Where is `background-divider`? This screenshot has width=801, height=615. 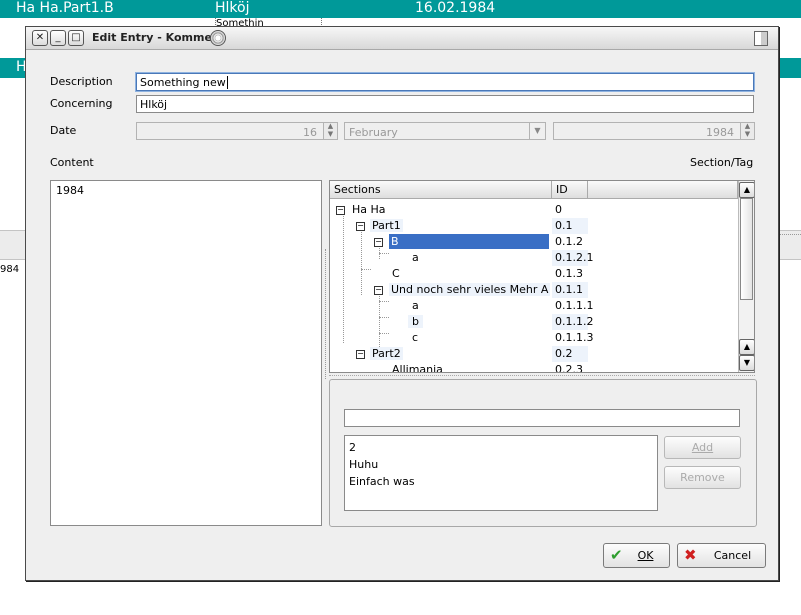 background-divider is located at coordinates (790, 235).